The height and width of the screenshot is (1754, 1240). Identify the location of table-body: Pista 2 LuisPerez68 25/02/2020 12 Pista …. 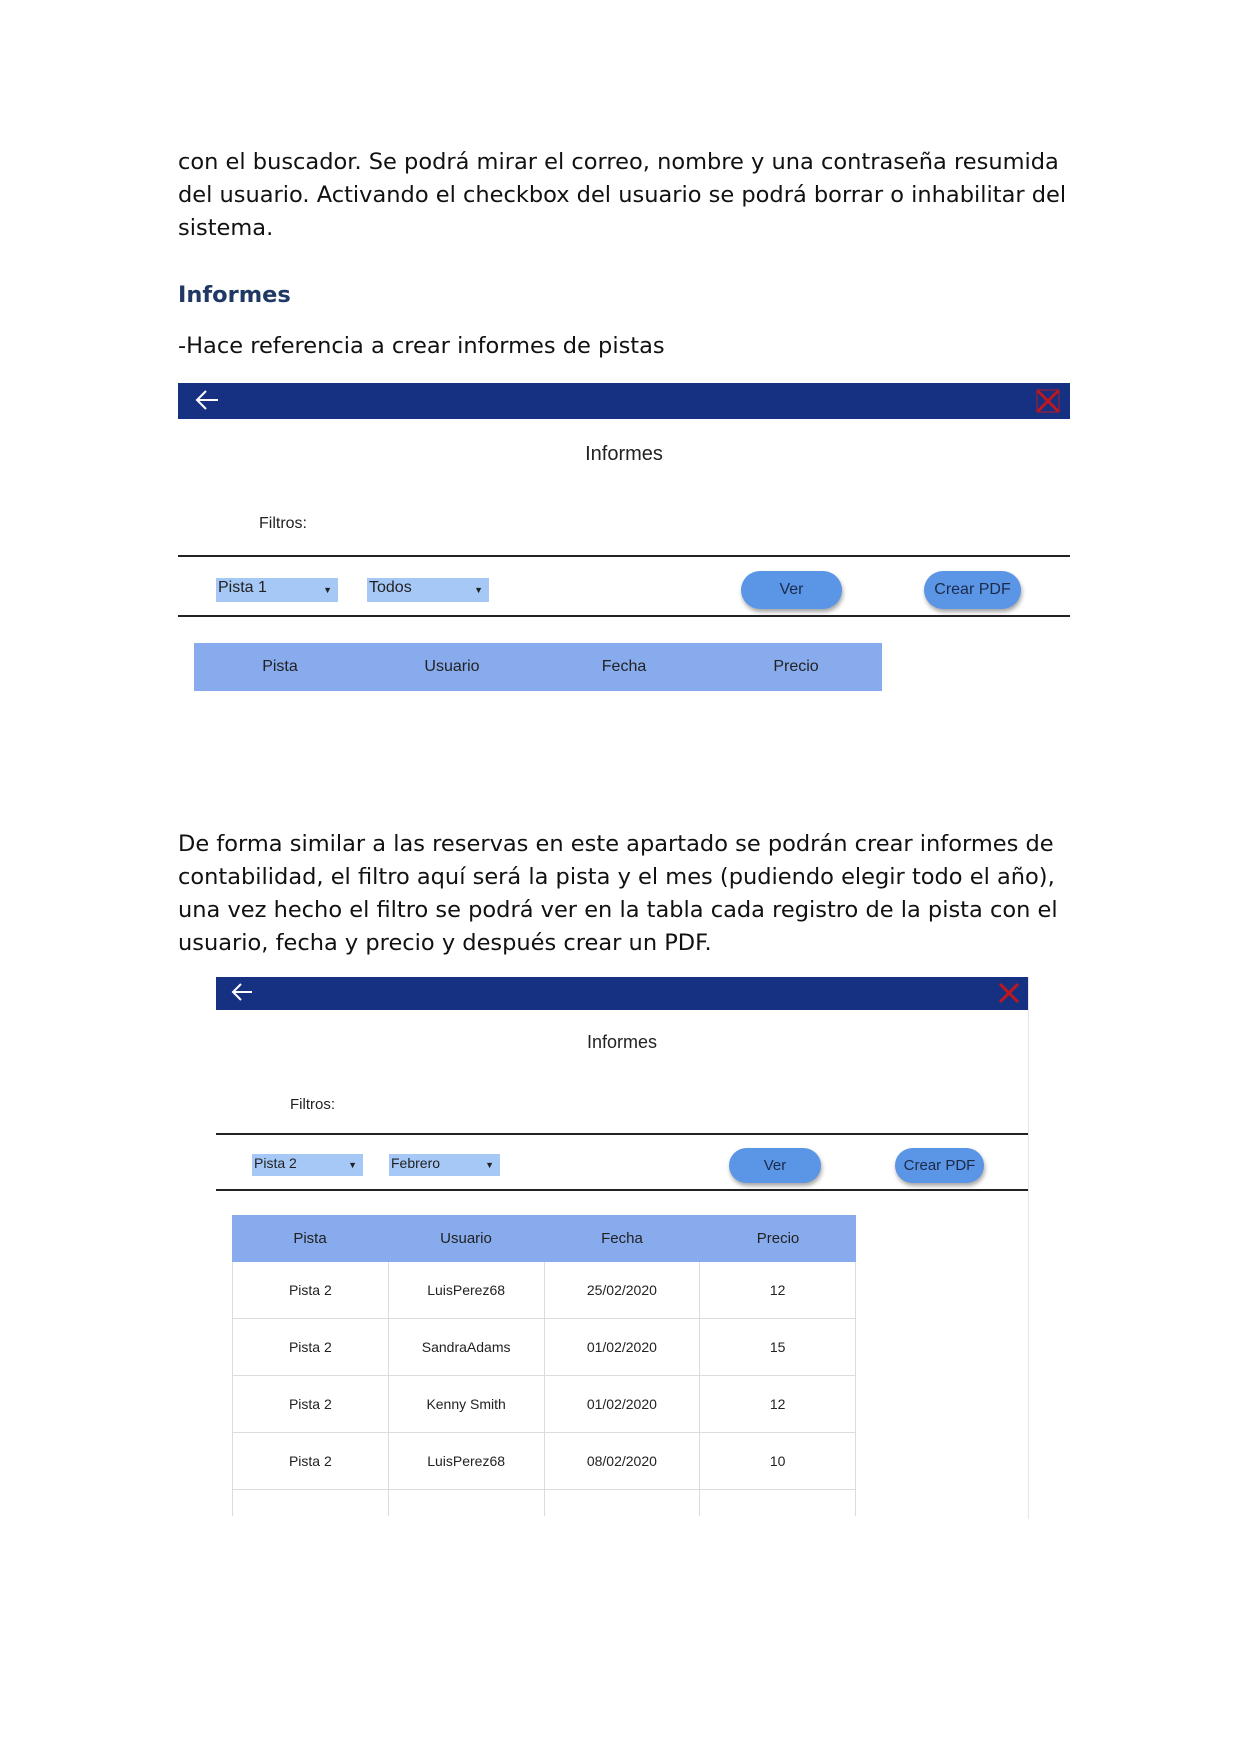
(544, 1389).